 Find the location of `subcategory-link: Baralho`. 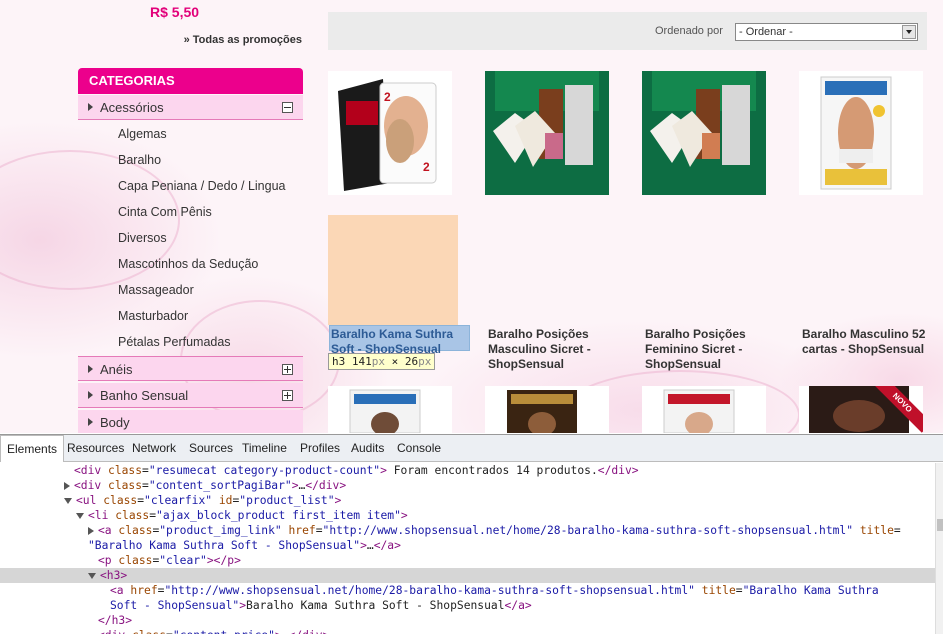

subcategory-link: Baralho is located at coordinates (139, 160).